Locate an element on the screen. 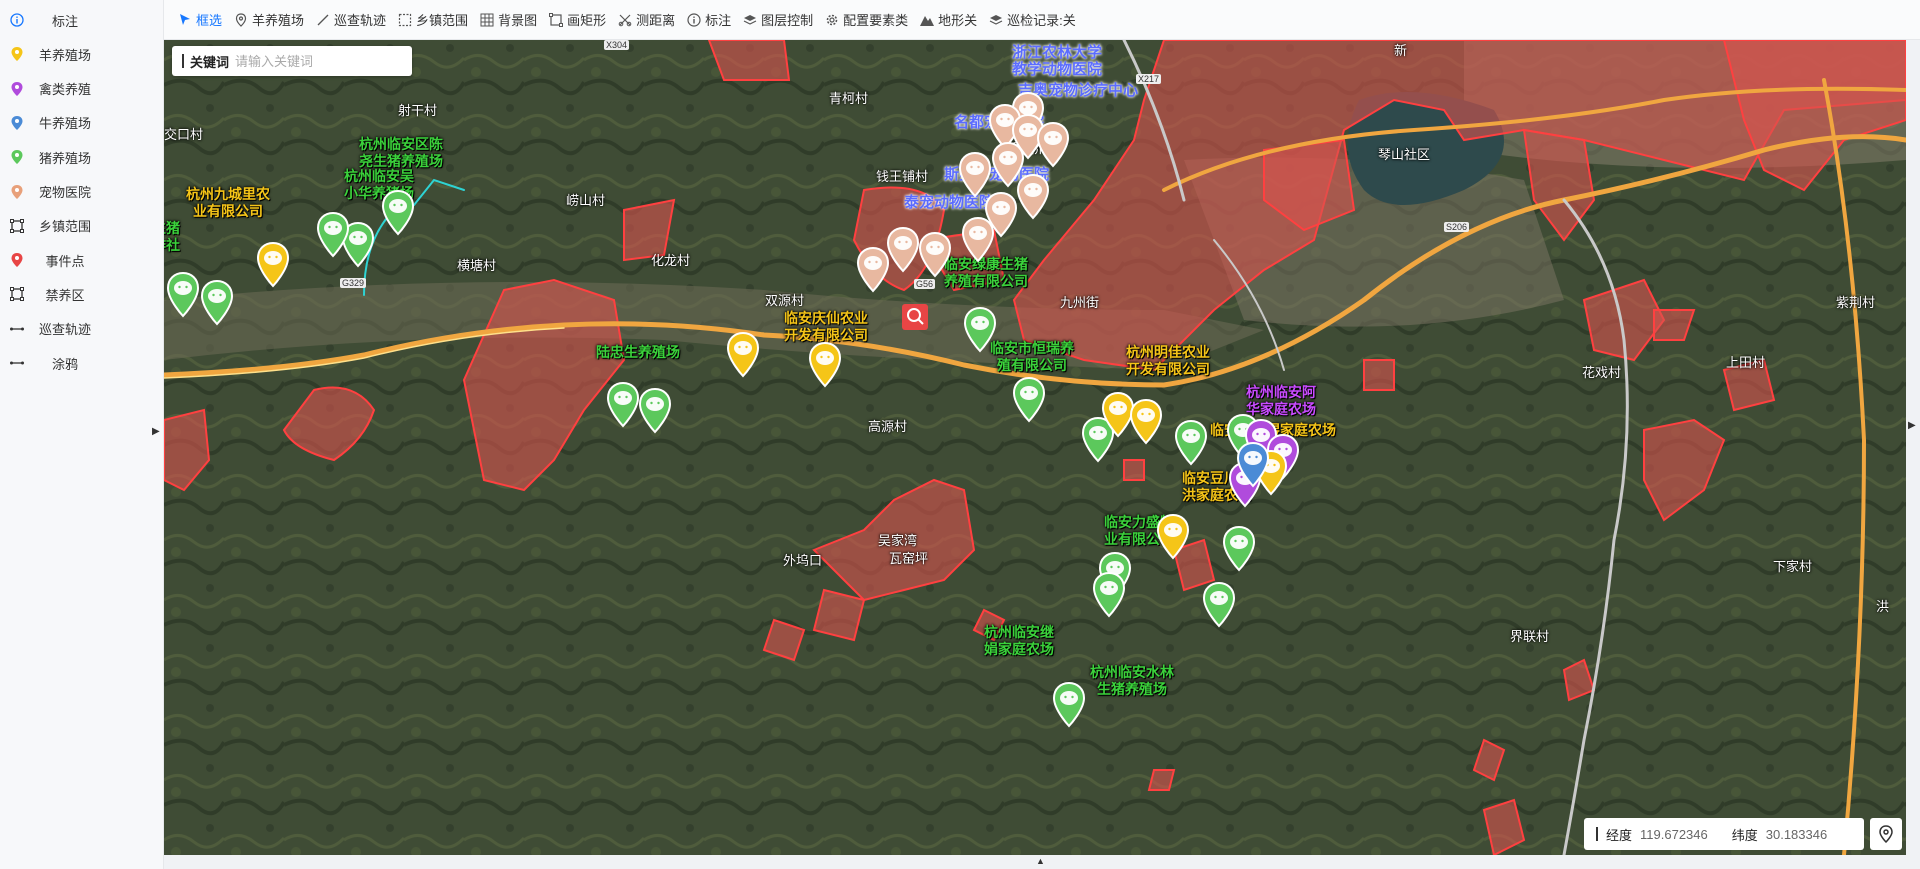 This screenshot has width=1920, height=869. toolbar-button: 巡检记录:关 is located at coordinates (1032, 20).